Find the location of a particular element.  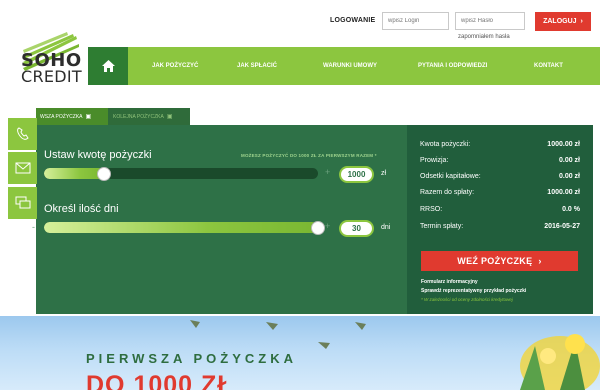

summary-label: Odsetki kapitałowe: is located at coordinates (450, 176).